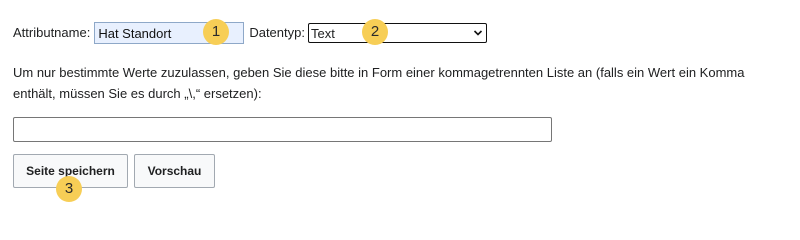 The height and width of the screenshot is (240, 800). Describe the element at coordinates (375, 32) in the screenshot. I see `step-marker-2: 2` at that location.